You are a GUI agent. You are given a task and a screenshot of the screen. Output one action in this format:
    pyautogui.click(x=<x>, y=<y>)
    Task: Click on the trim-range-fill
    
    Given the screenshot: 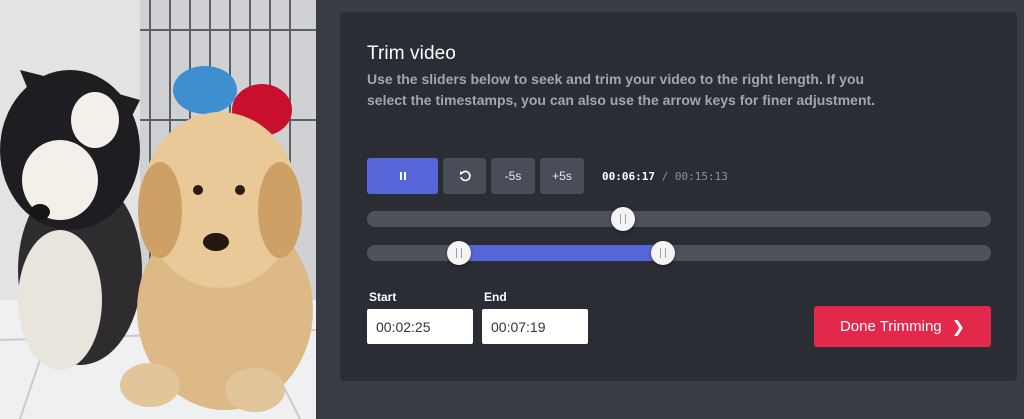 What is the action you would take?
    pyautogui.click(x=561, y=253)
    